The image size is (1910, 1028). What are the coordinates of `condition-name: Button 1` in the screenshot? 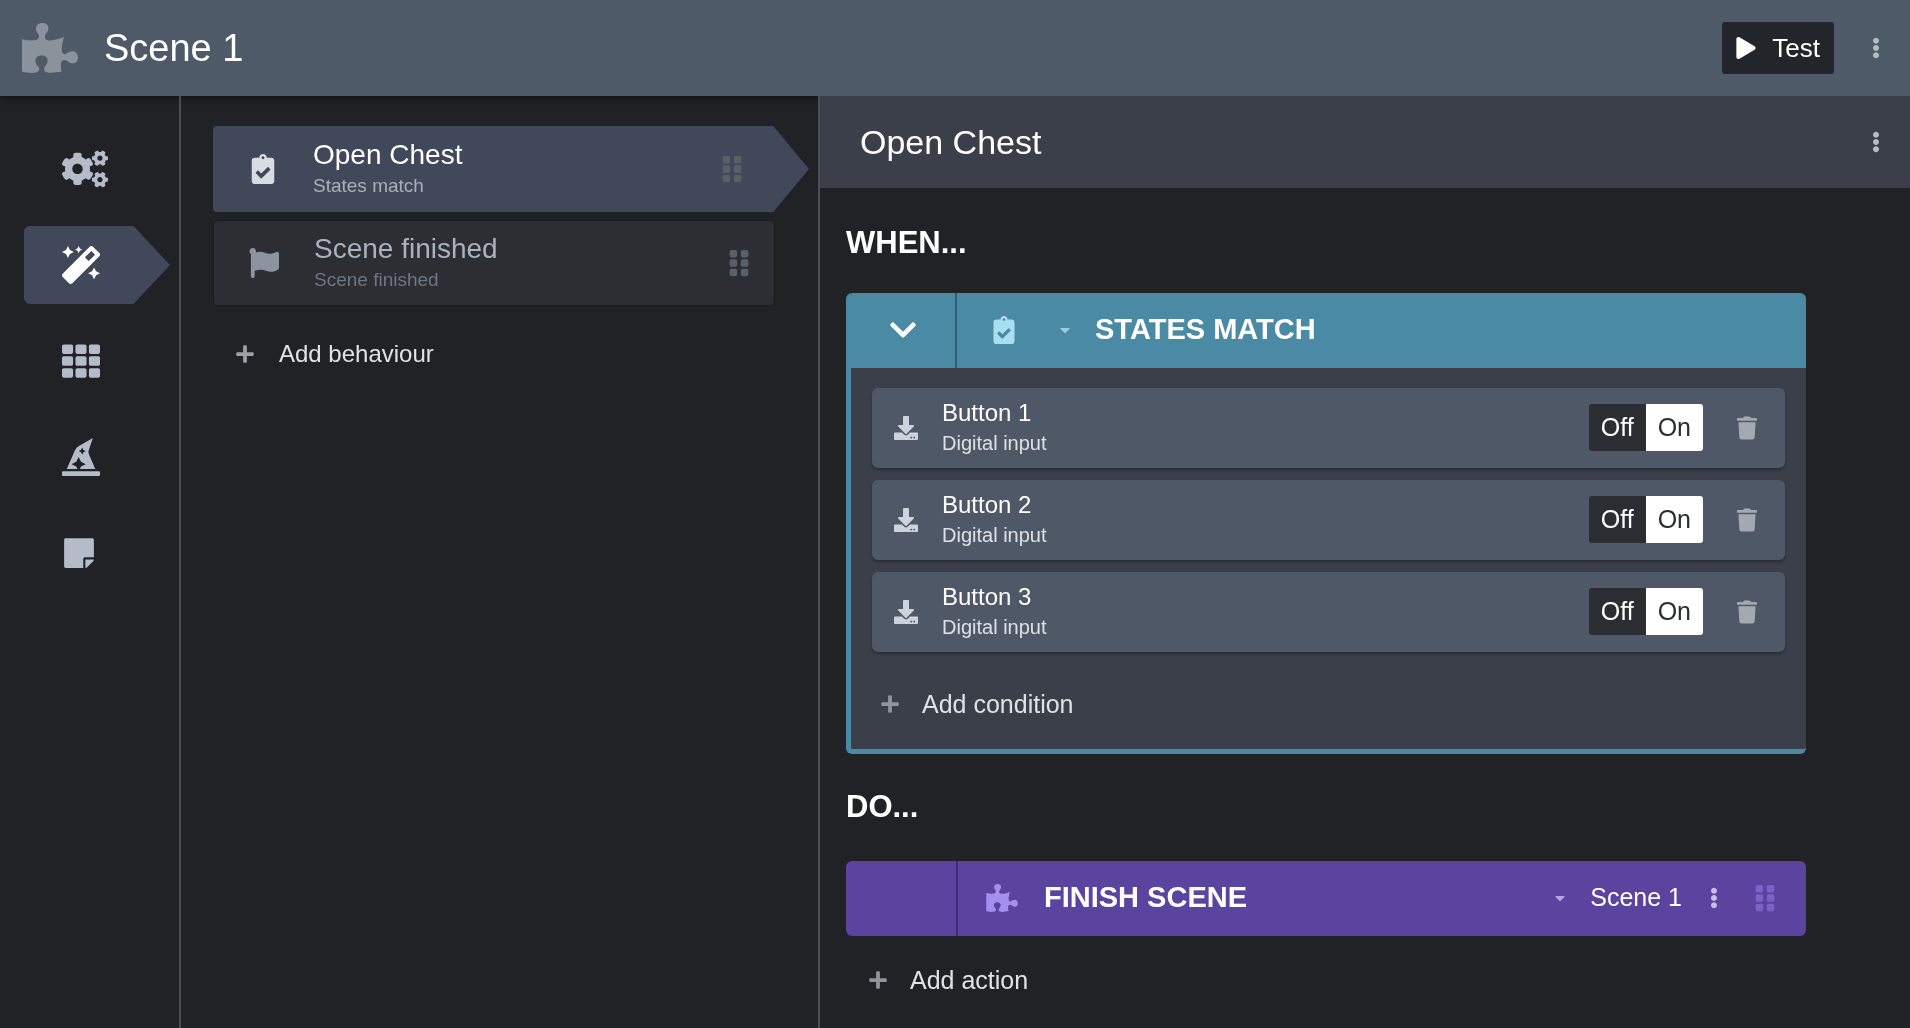 It's located at (987, 412).